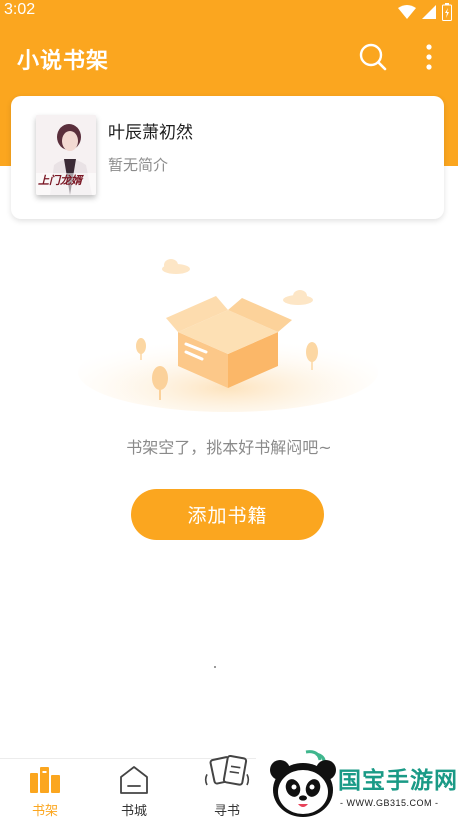 This screenshot has height=820, width=458. I want to click on battery-icon, so click(447, 12).